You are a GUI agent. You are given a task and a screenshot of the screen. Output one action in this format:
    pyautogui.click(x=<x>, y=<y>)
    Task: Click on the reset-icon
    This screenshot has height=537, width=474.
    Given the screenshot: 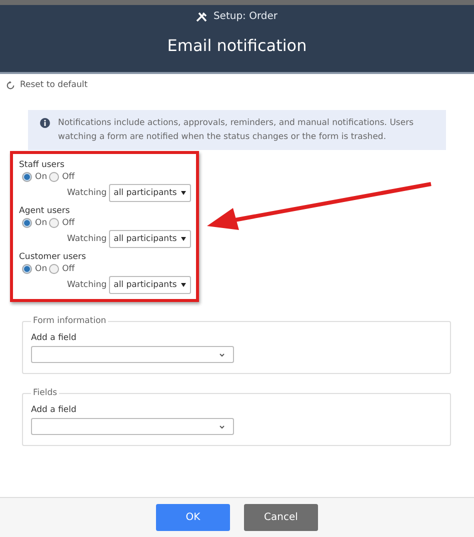 What is the action you would take?
    pyautogui.click(x=10, y=85)
    